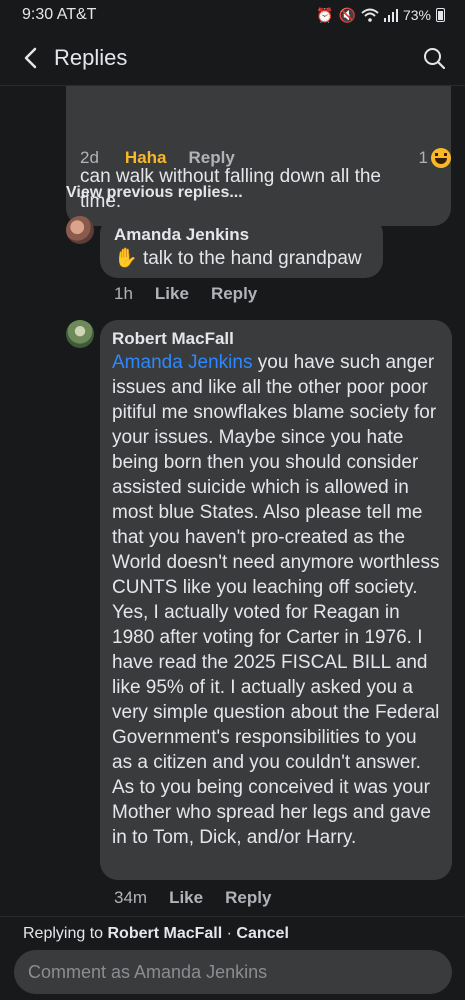 The height and width of the screenshot is (1000, 465). Describe the element at coordinates (131, 897) in the screenshot. I see `comment-time: 34m` at that location.